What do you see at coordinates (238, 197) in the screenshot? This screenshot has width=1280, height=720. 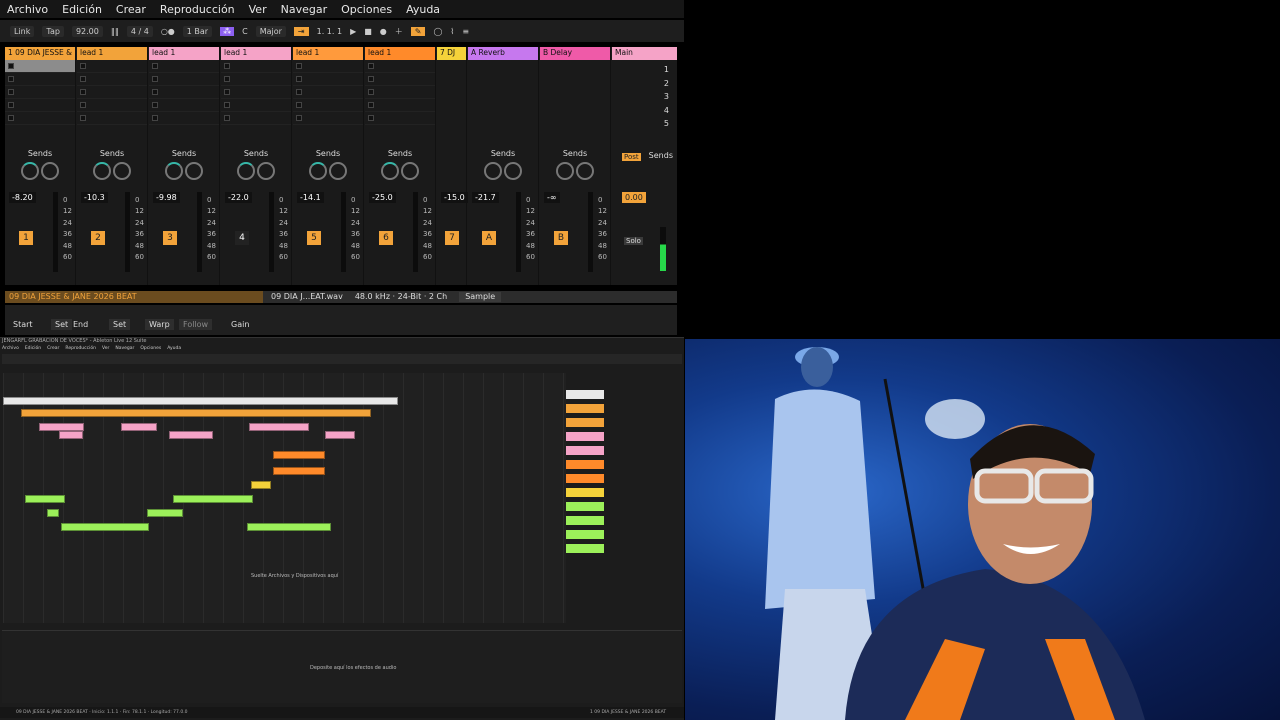 I see `volume-field: -22.0` at bounding box center [238, 197].